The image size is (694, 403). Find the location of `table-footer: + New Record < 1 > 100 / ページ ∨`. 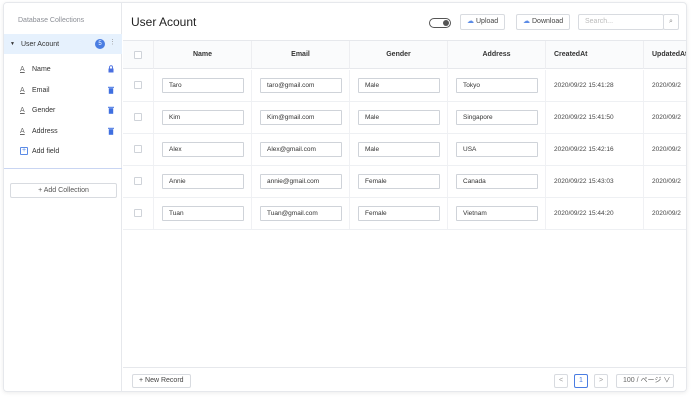

table-footer: + New Record < 1 > 100 / ページ ∨ is located at coordinates (404, 379).